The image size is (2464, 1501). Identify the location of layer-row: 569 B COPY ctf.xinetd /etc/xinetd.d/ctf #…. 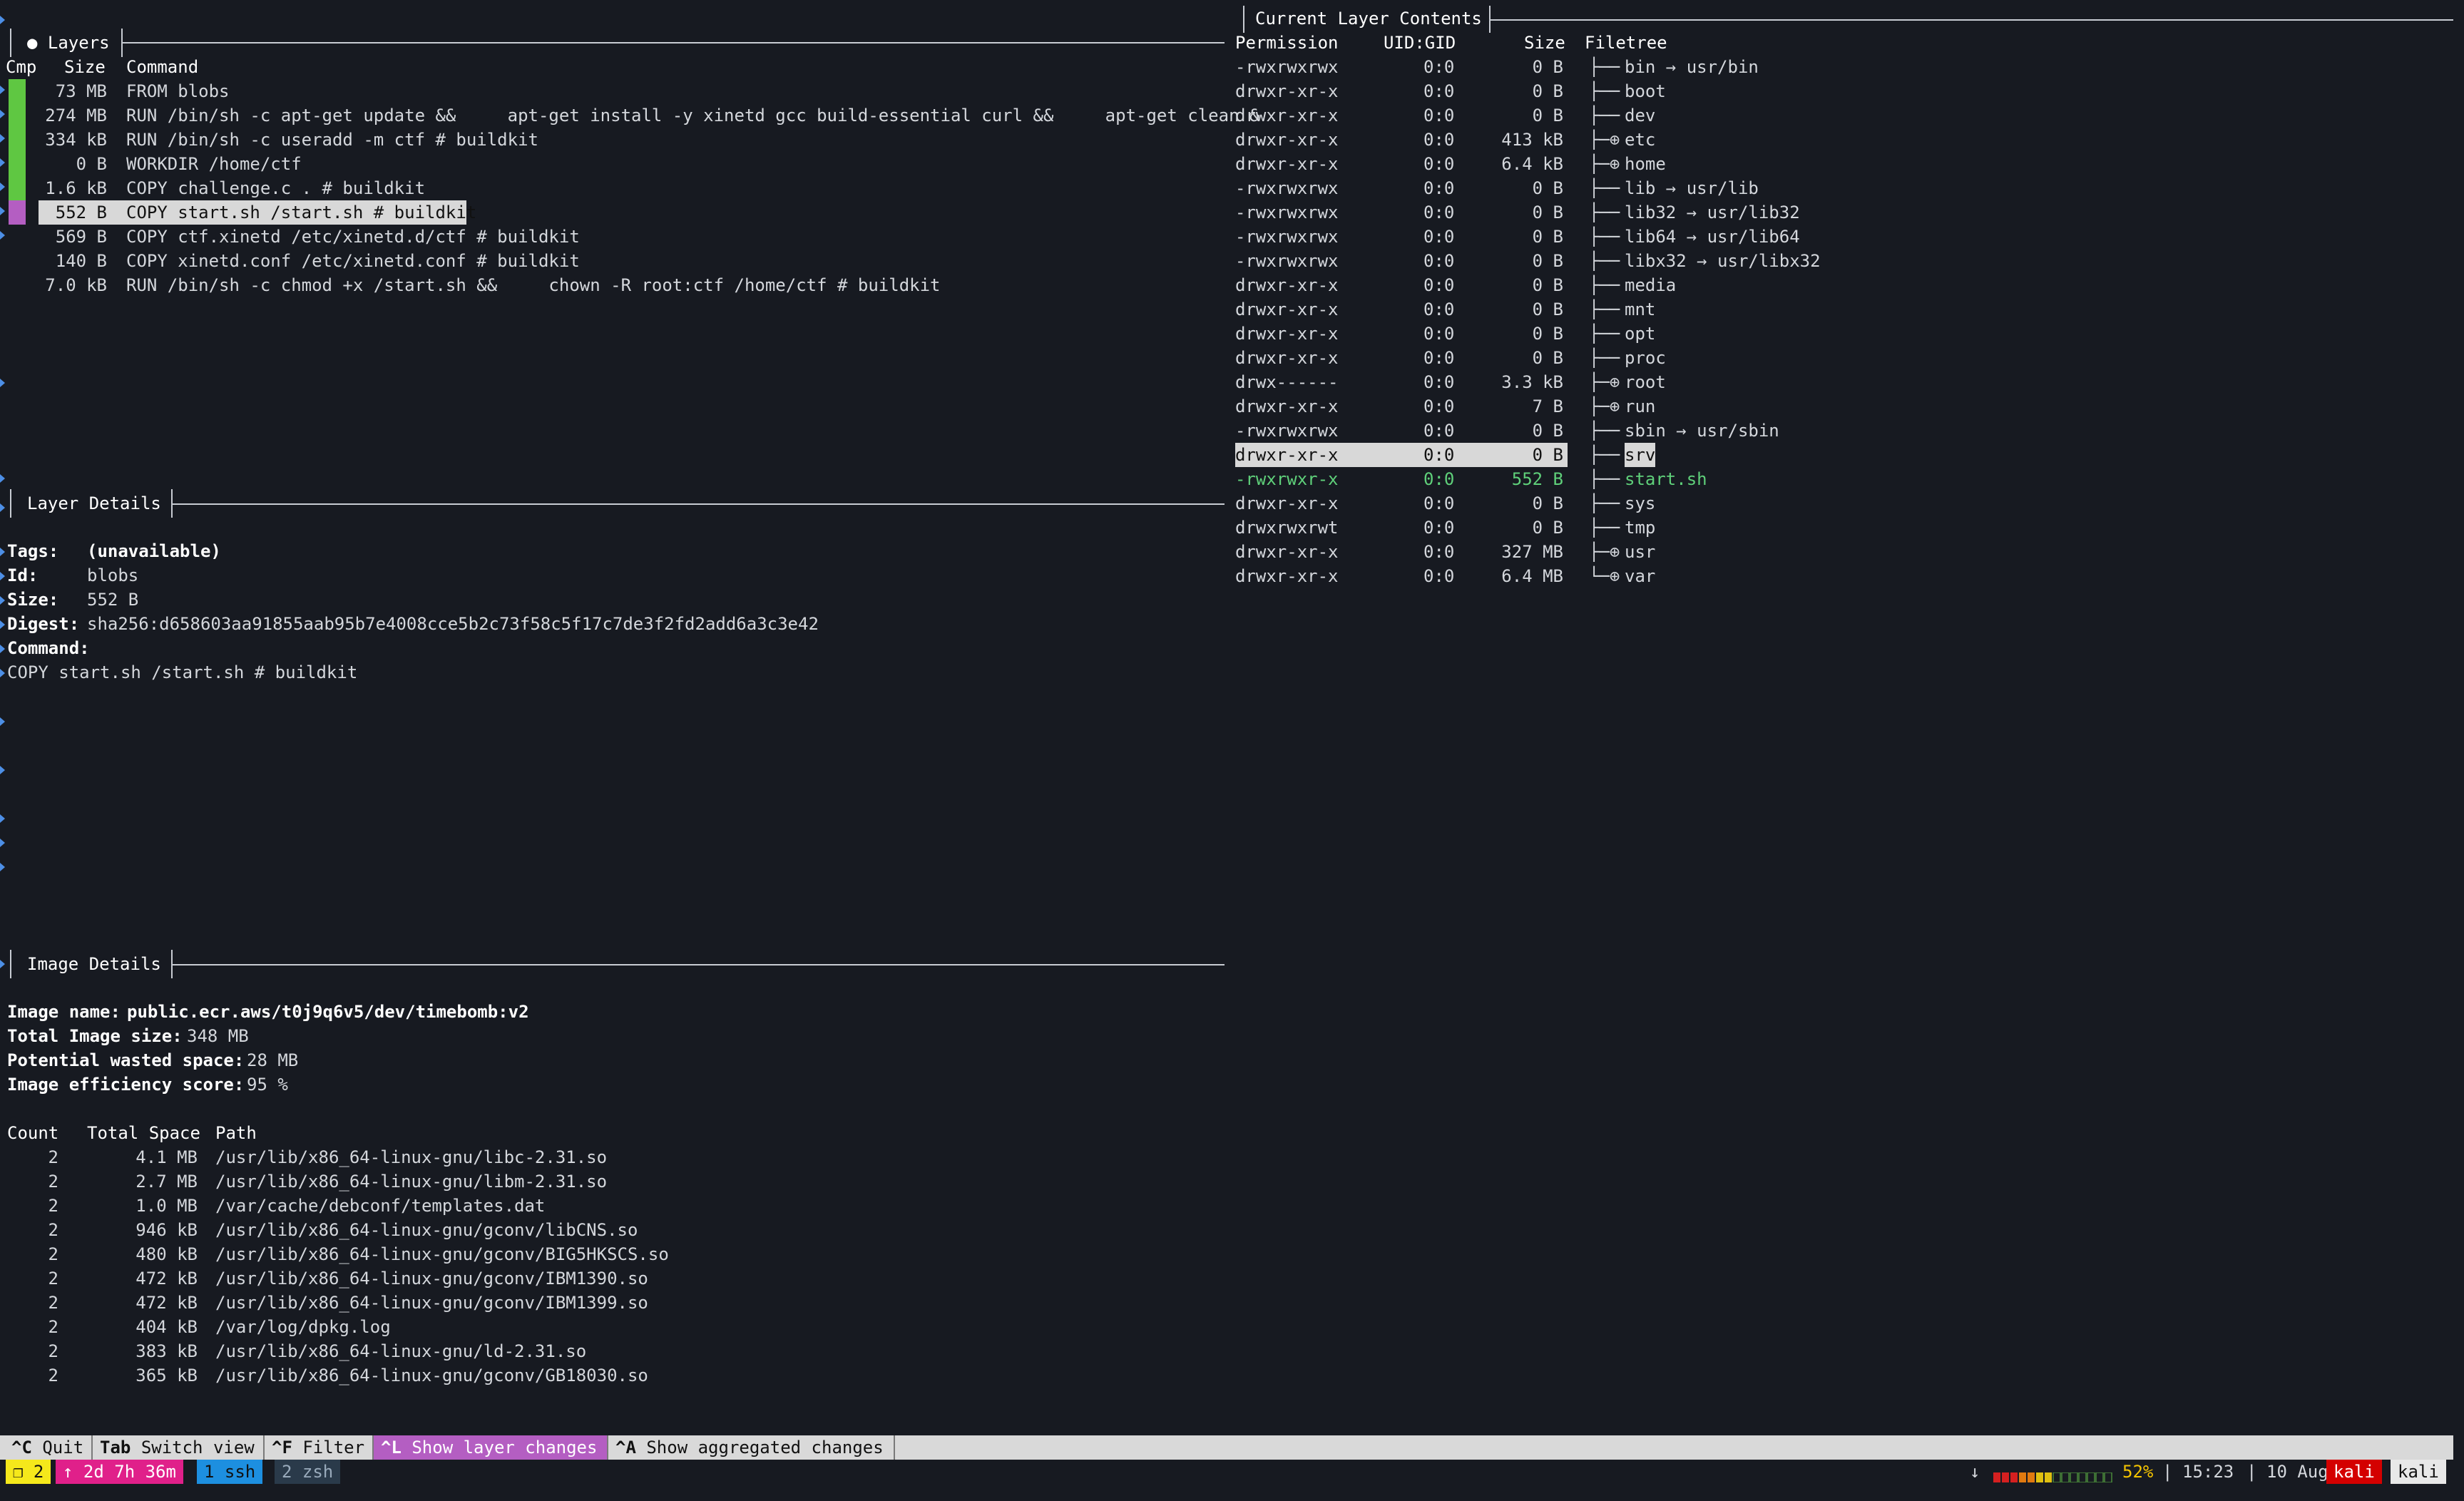
(614, 237).